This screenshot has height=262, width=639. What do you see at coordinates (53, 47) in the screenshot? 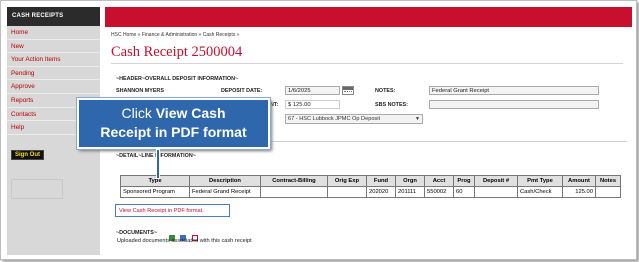
I see `sidebar-item-new: New` at bounding box center [53, 47].